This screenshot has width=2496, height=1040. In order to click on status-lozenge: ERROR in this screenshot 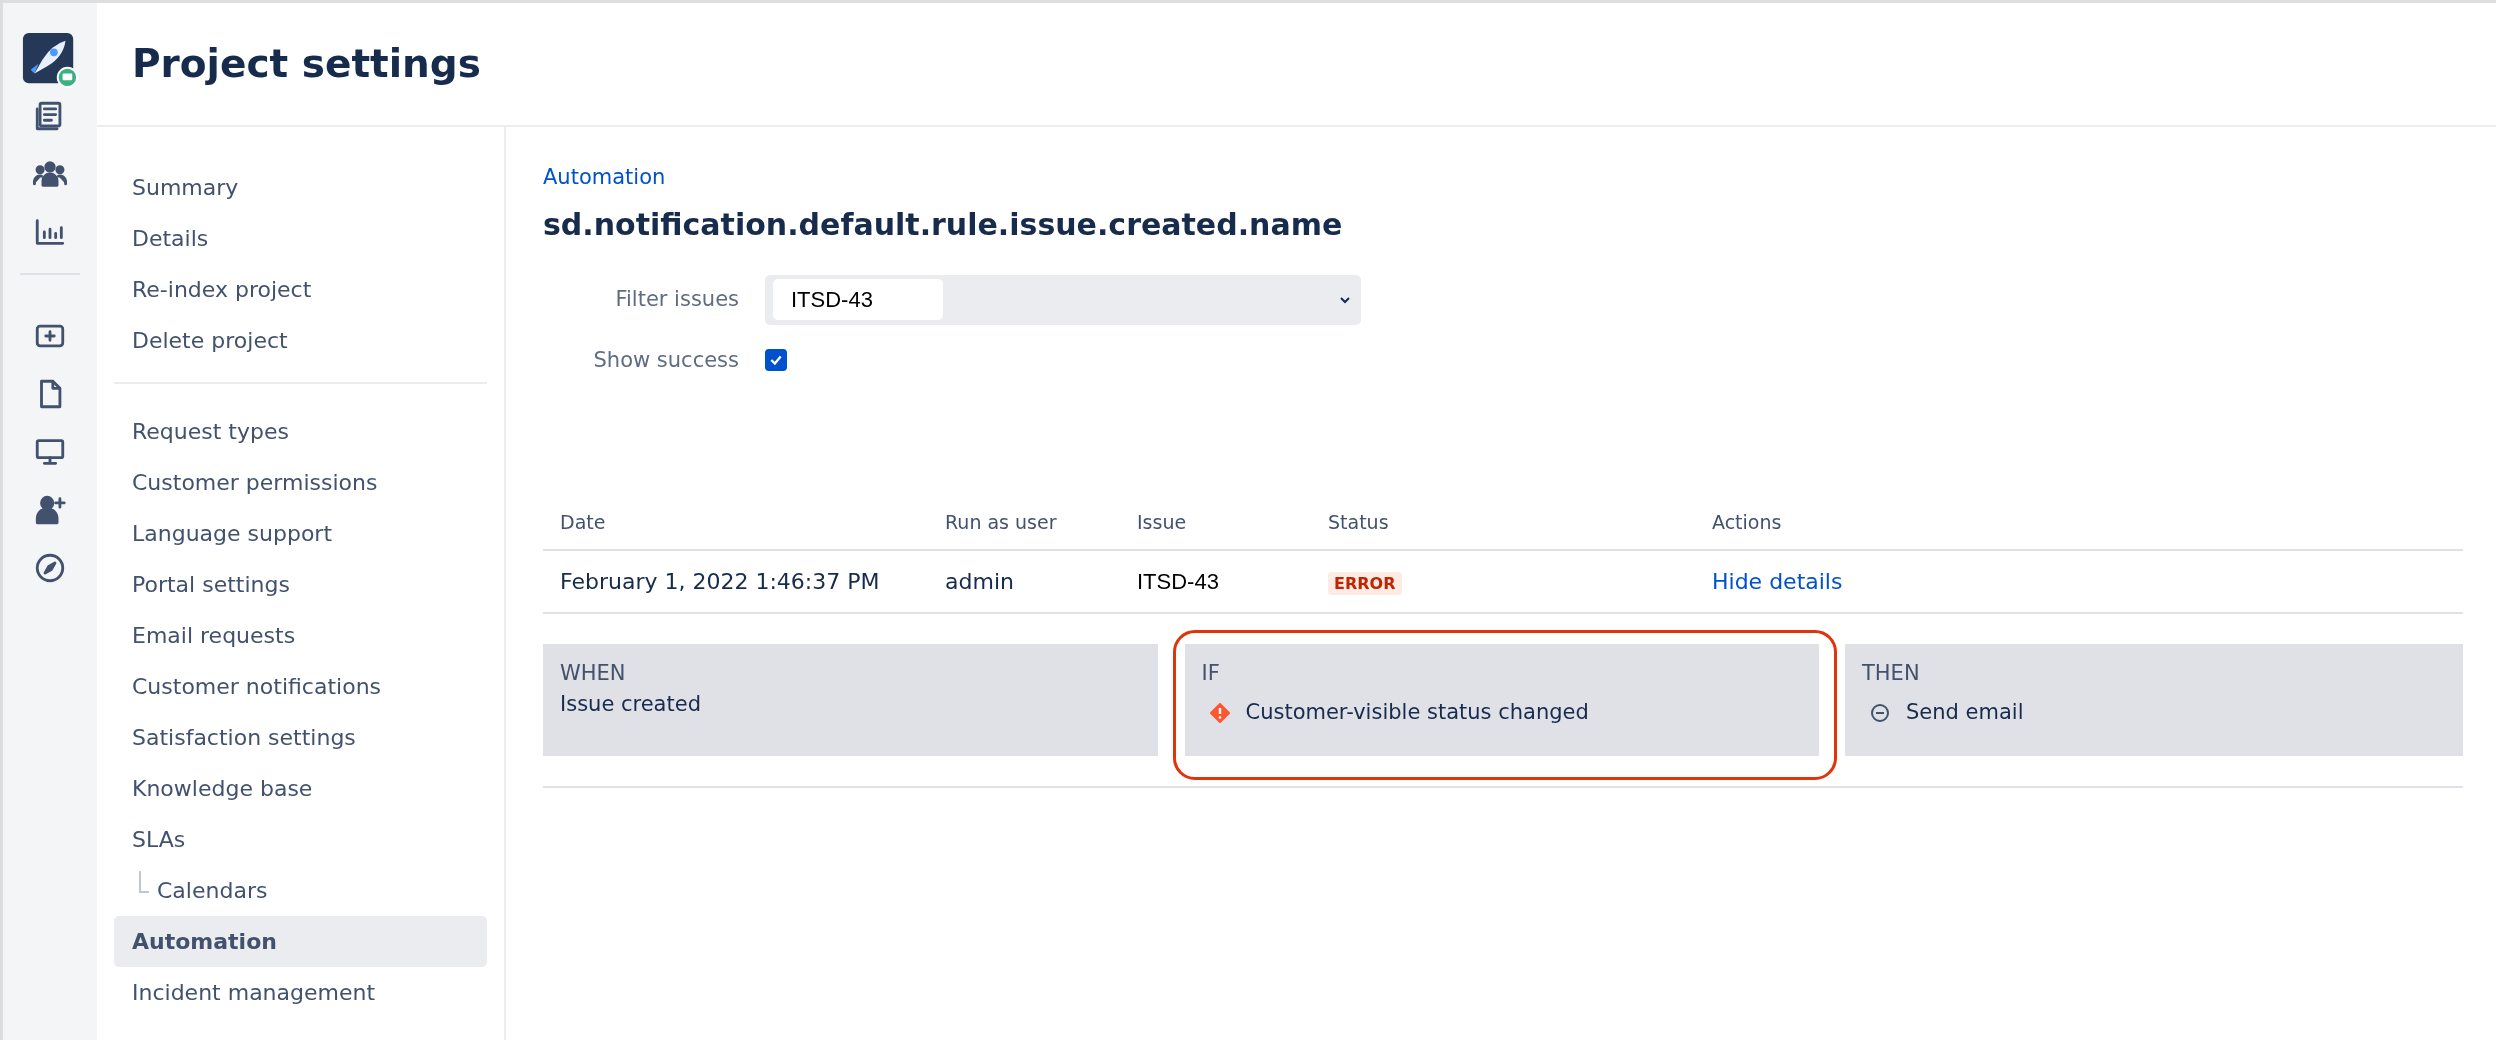, I will do `click(1365, 583)`.